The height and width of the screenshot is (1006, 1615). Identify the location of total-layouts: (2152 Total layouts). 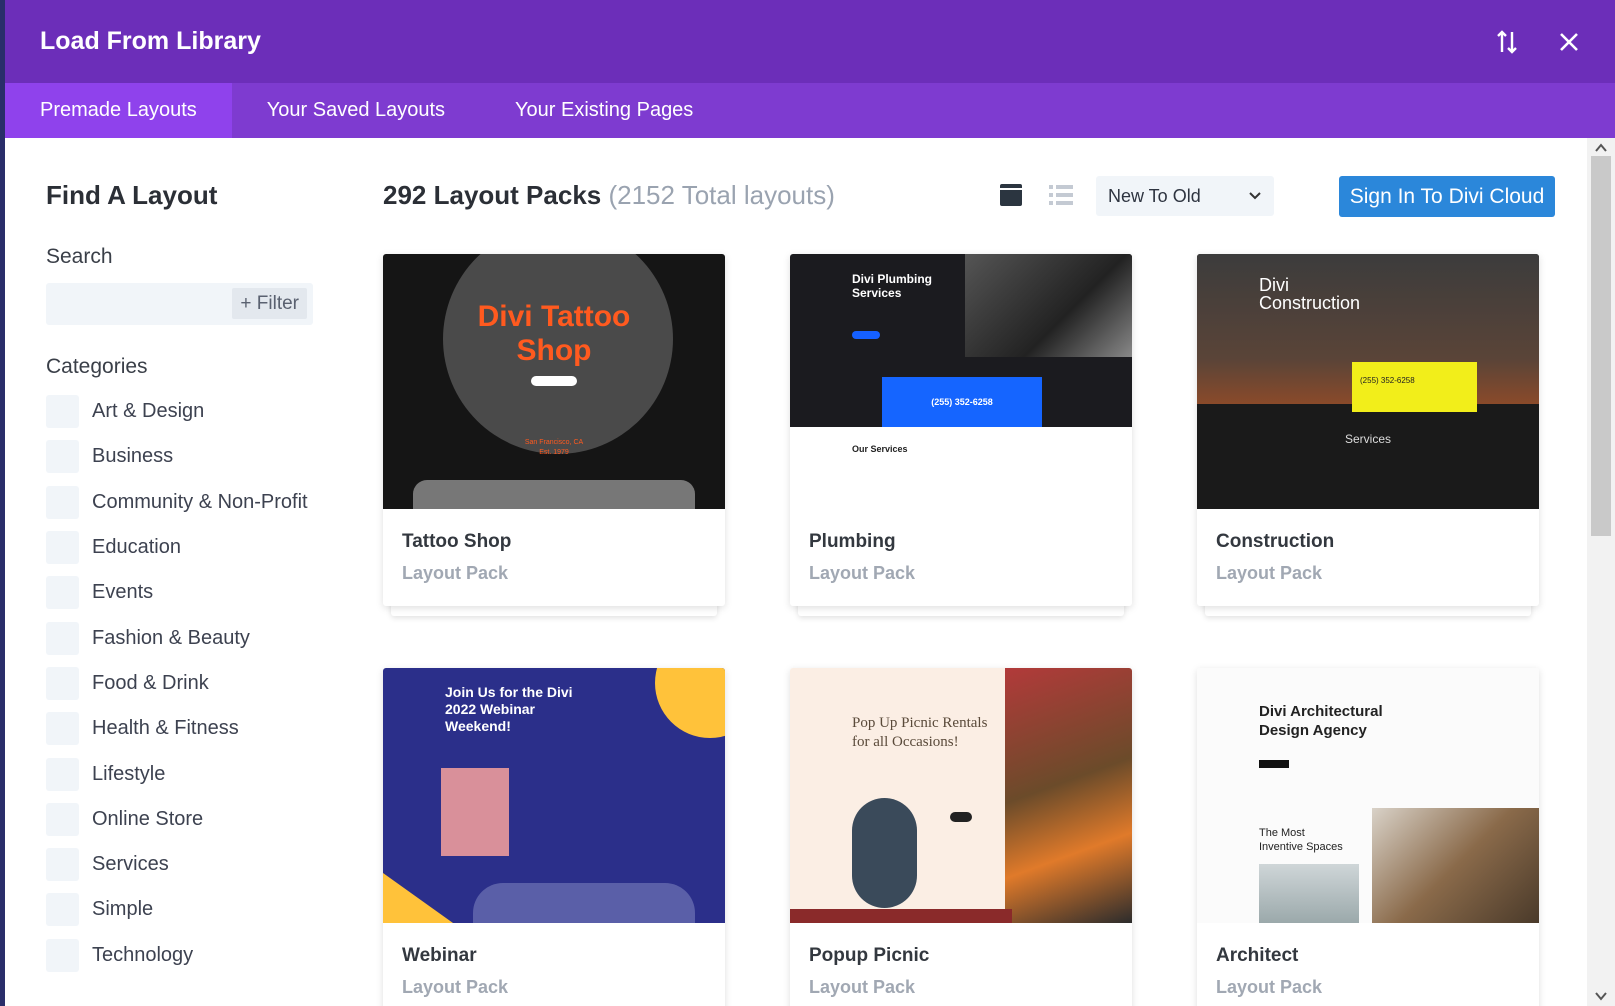
(721, 195).